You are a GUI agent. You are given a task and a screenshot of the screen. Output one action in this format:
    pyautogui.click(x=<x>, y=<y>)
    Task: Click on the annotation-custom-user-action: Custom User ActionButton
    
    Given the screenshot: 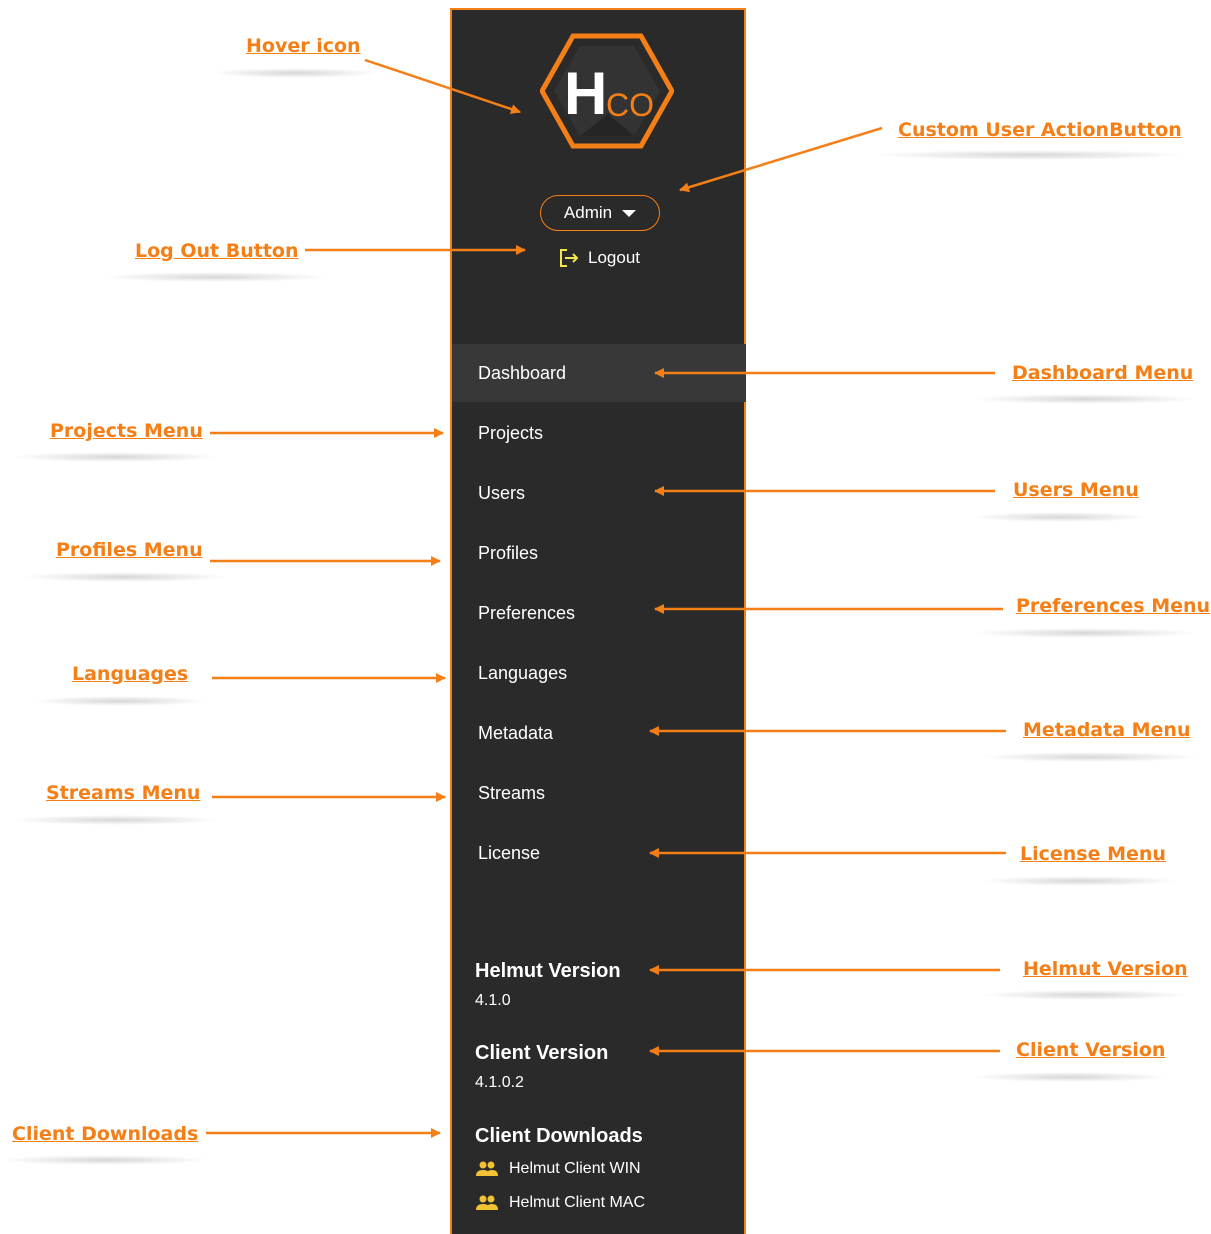 What is the action you would take?
    pyautogui.click(x=1040, y=130)
    